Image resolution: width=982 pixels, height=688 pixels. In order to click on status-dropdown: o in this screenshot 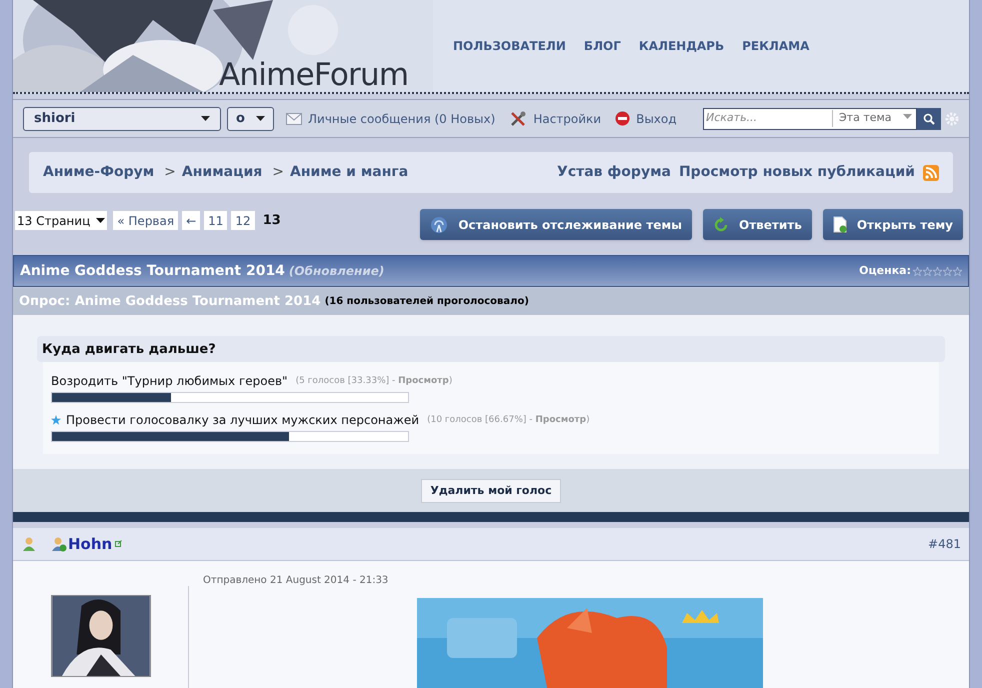, I will do `click(250, 118)`.